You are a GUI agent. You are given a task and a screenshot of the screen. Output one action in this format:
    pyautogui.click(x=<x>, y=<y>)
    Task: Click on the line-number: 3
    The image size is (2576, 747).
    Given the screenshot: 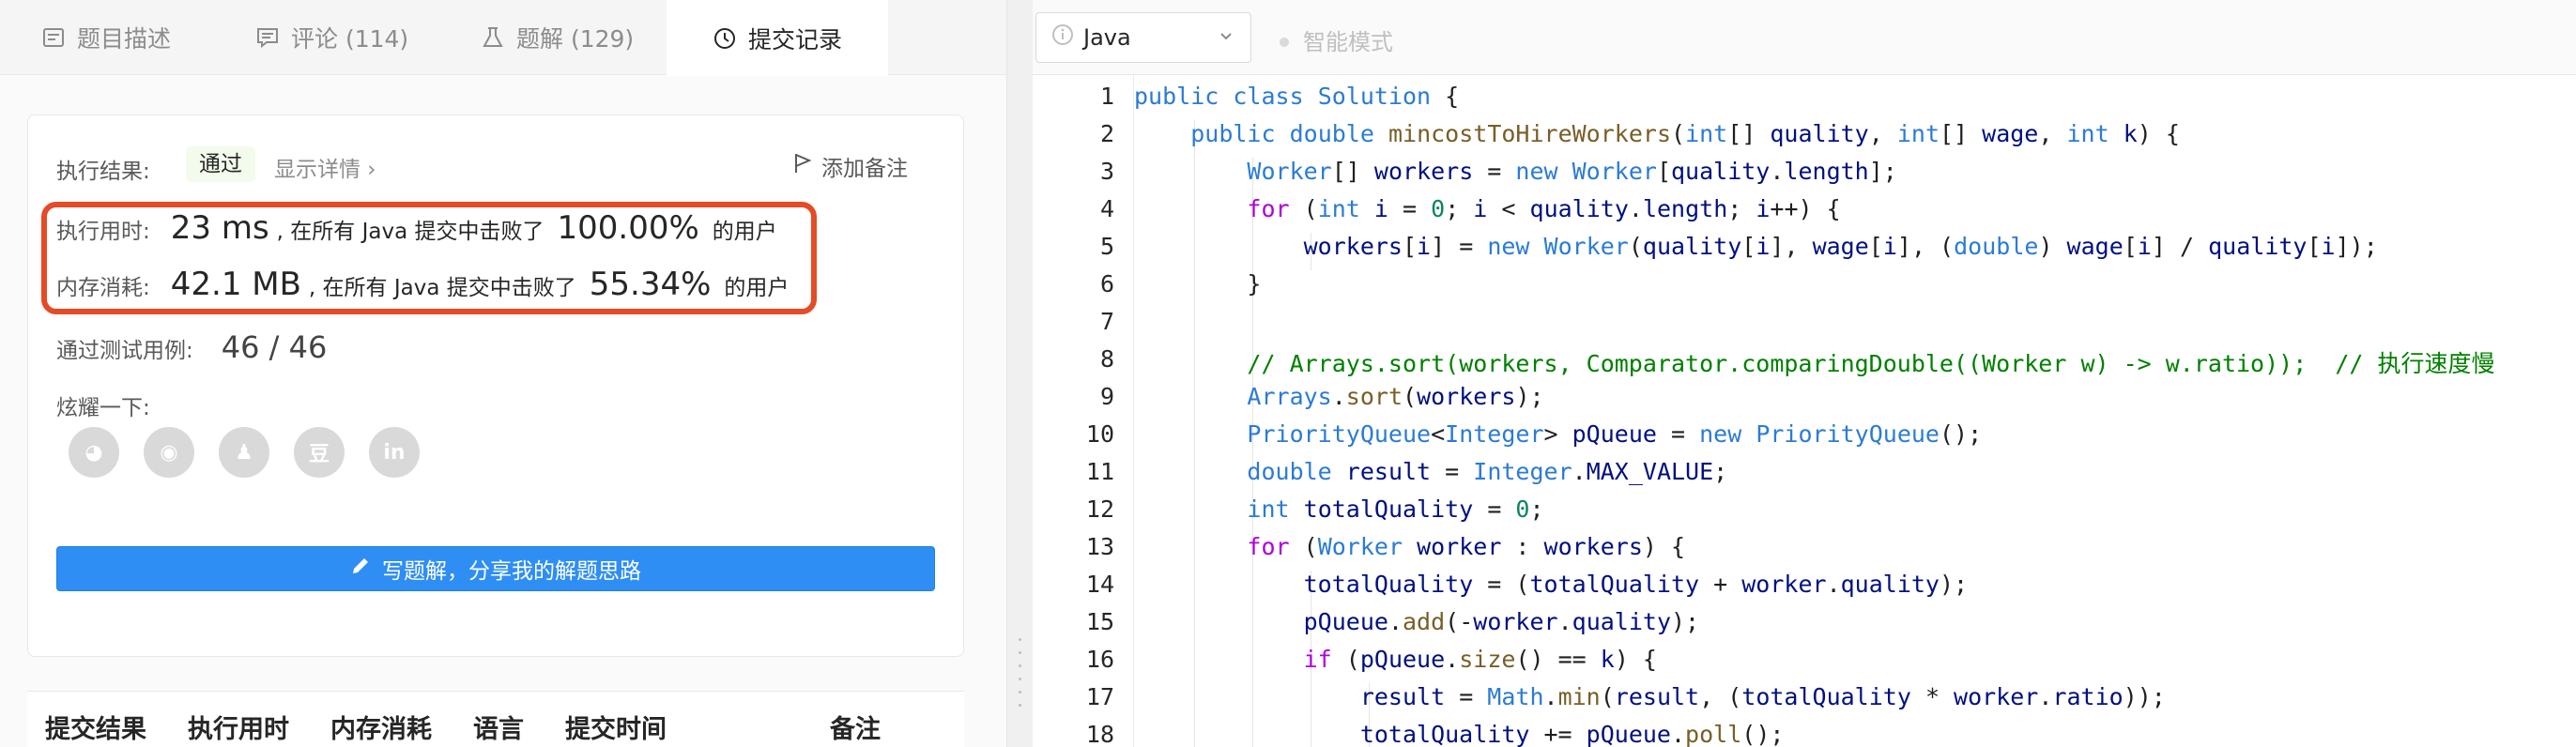 What is the action you would take?
    pyautogui.click(x=1107, y=171)
    